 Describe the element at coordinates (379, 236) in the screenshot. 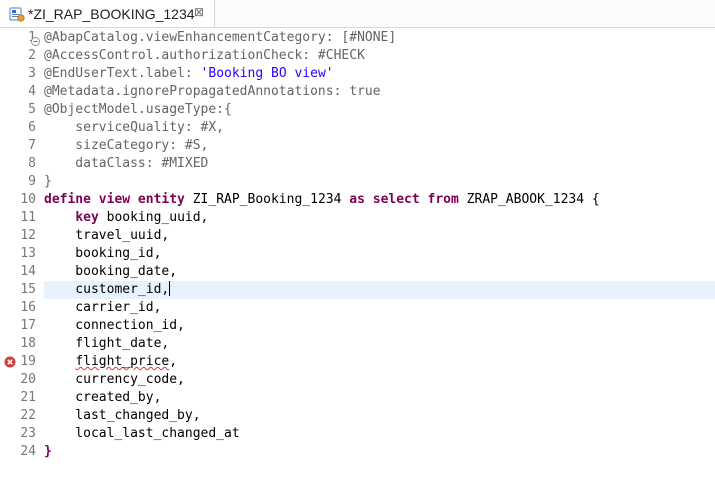

I see `code-text: travel_uuid,` at that location.